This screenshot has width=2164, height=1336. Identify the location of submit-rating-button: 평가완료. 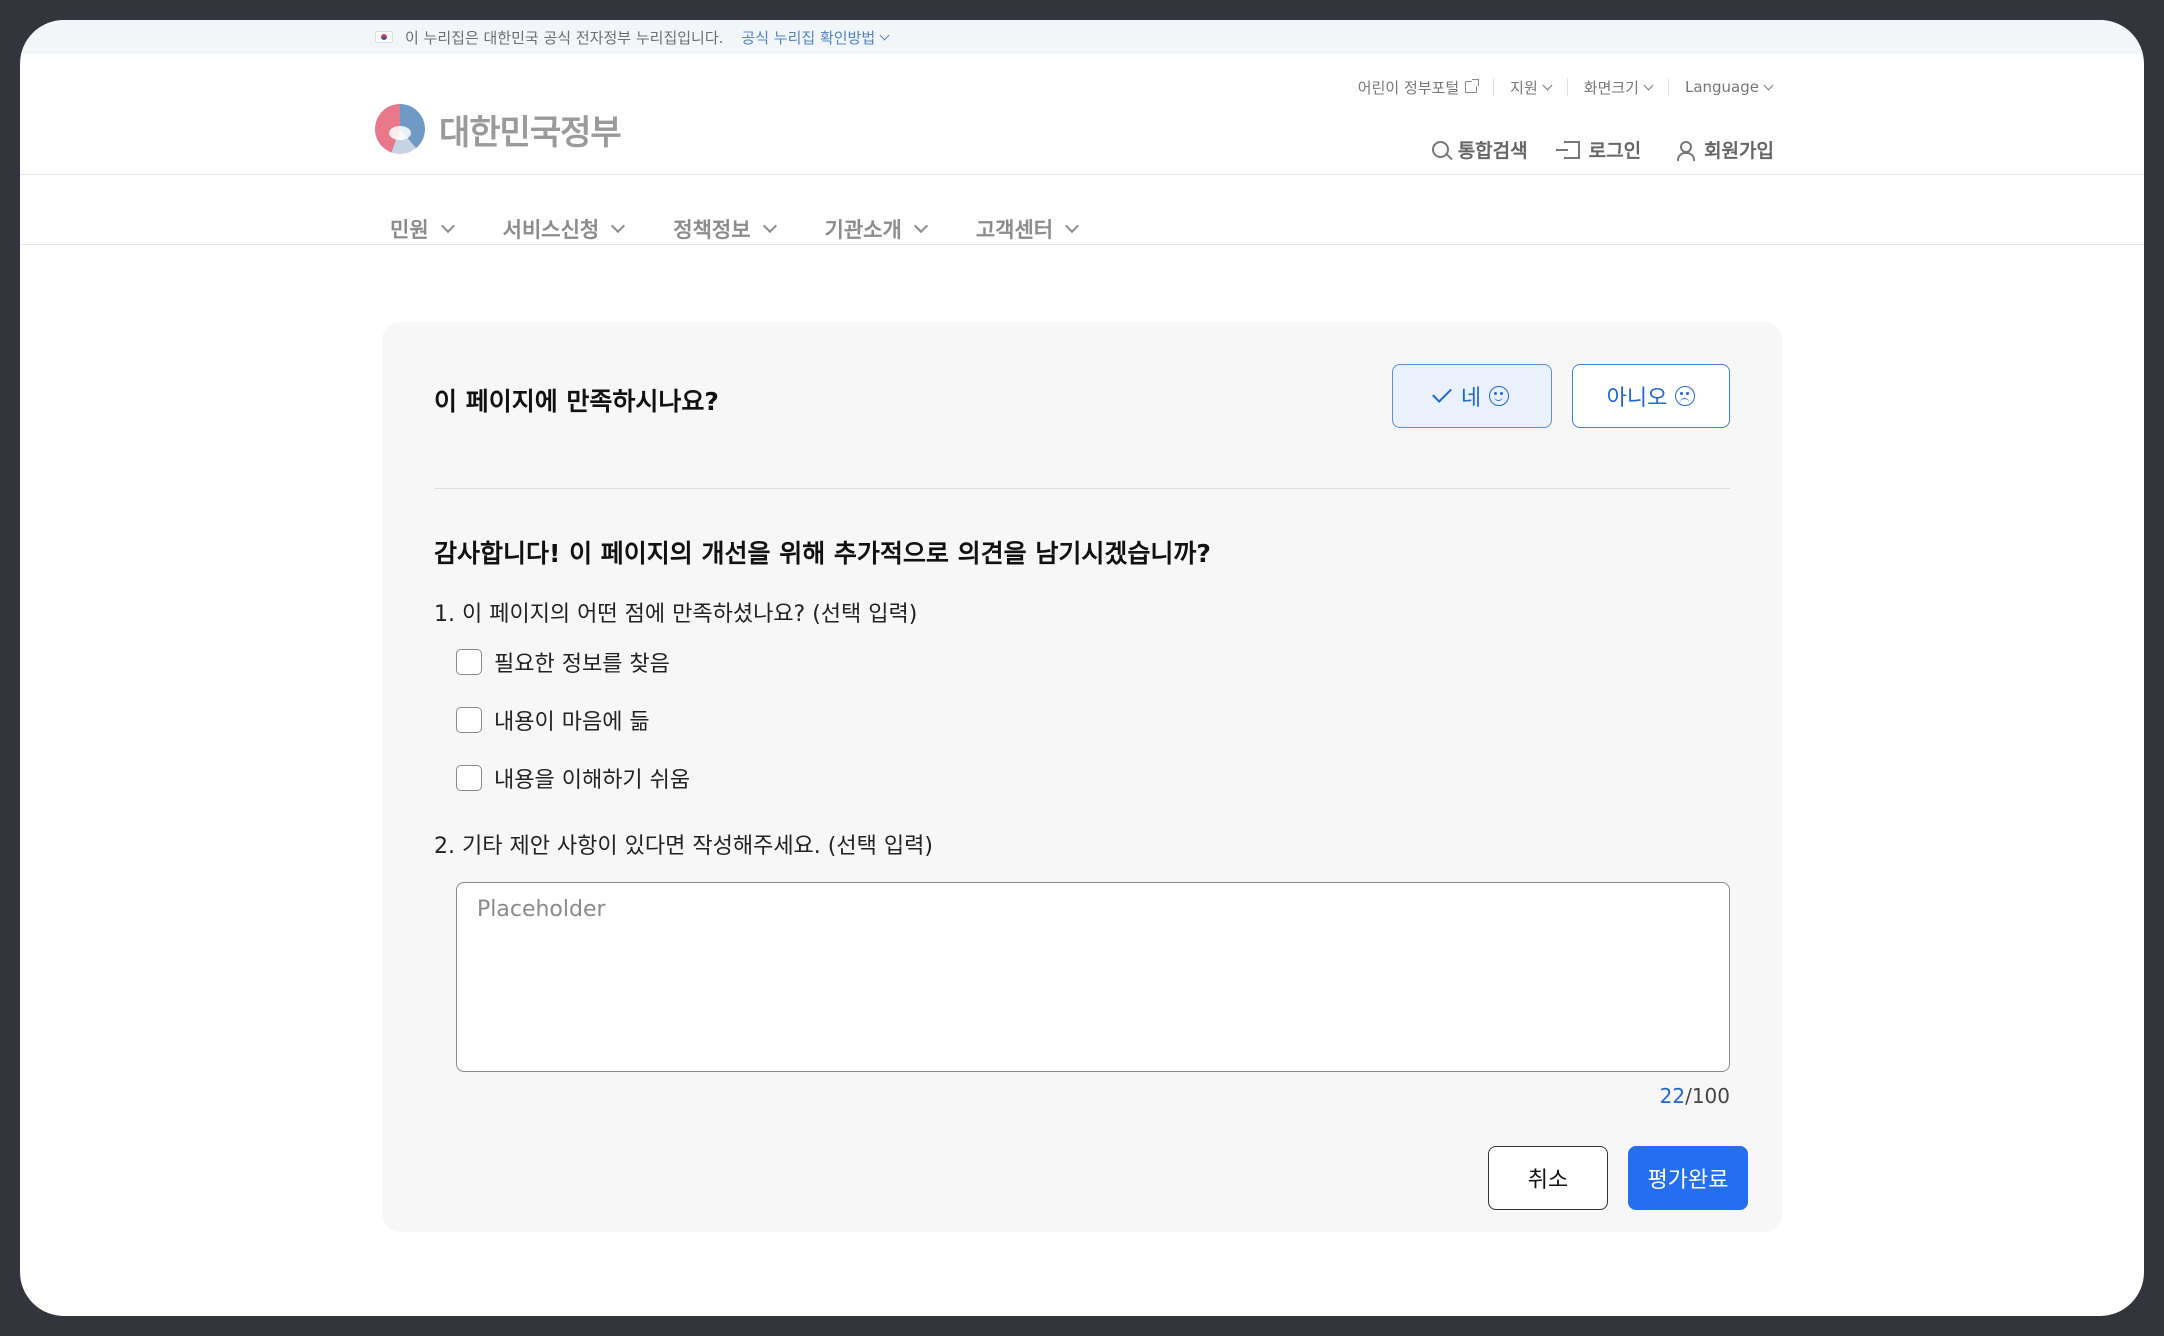
(1688, 1178).